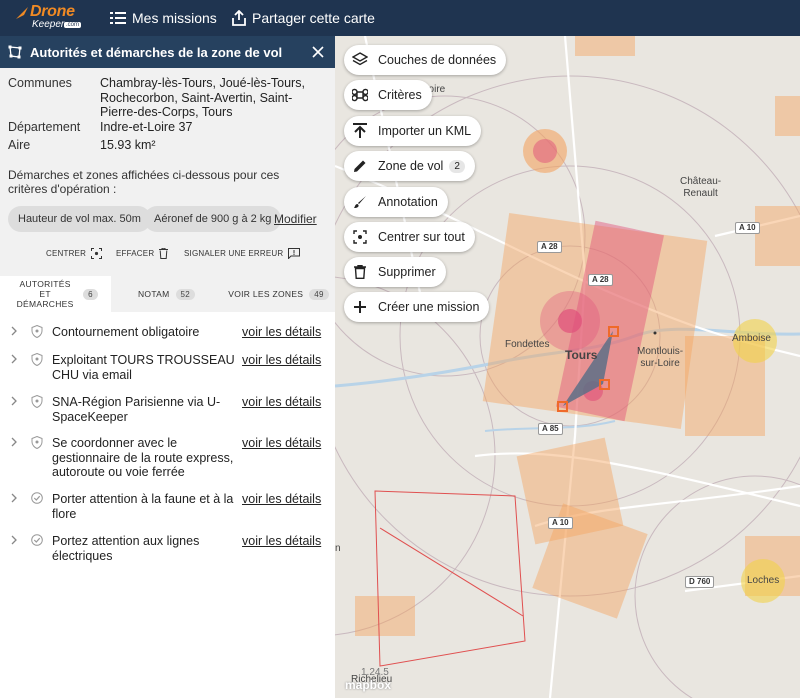 The height and width of the screenshot is (698, 800). What do you see at coordinates (375, 672) in the screenshot?
I see `map-version: 1.24.5` at bounding box center [375, 672].